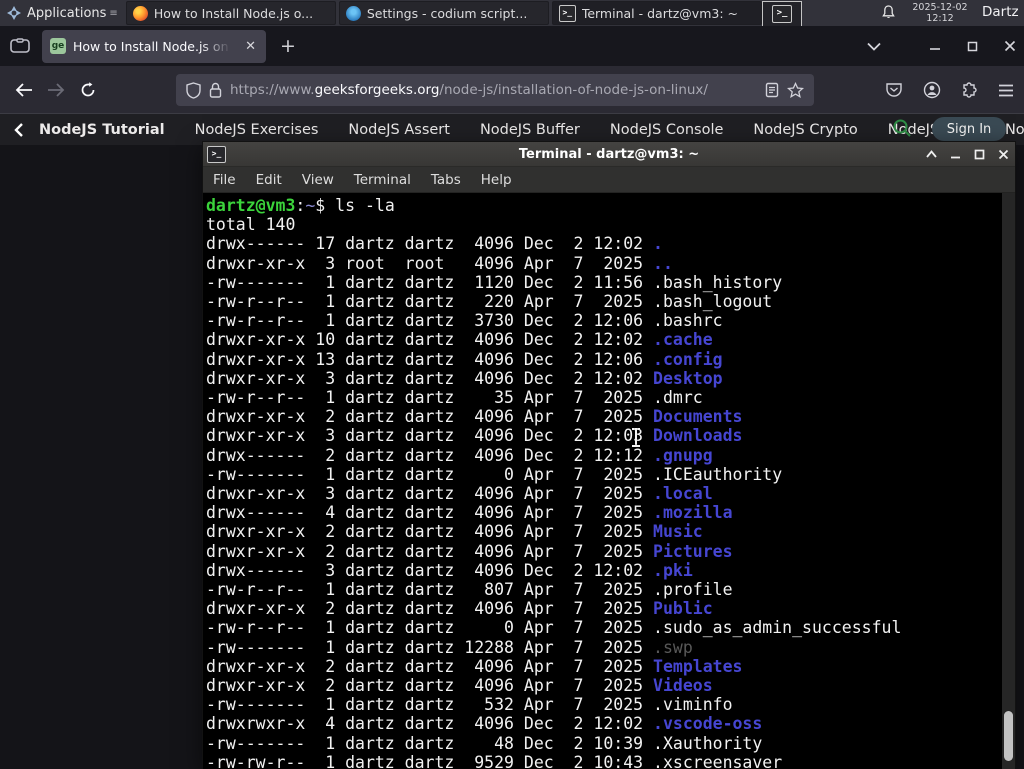 This screenshot has height=769, width=1024. Describe the element at coordinates (446, 180) in the screenshot. I see `terminal-menu-item: Tabs` at that location.